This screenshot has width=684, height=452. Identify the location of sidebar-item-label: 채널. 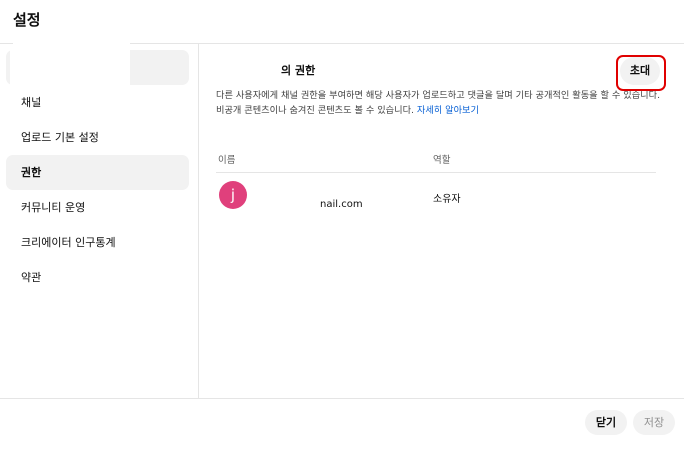
(31, 102).